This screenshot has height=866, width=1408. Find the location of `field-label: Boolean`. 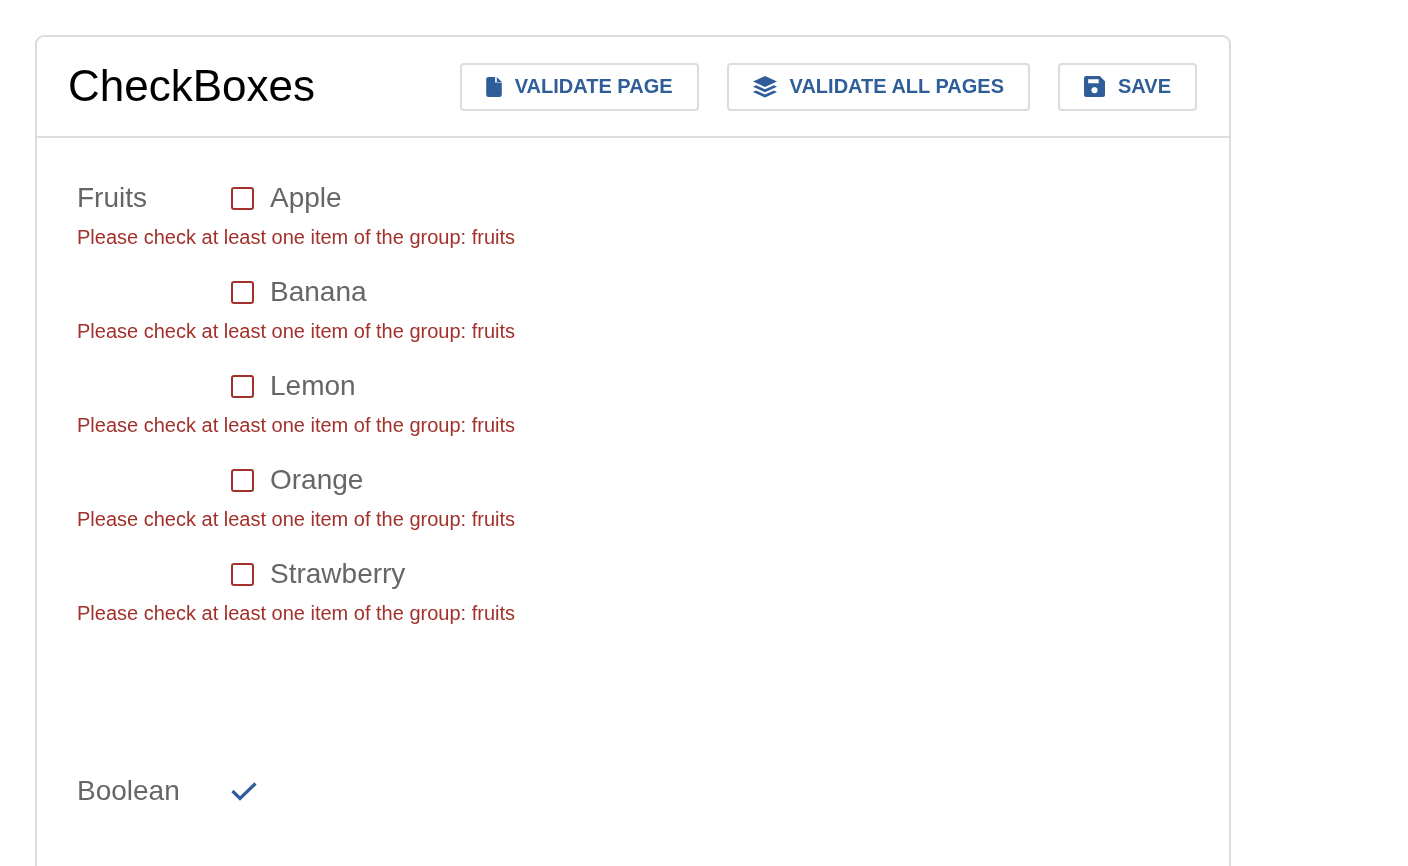

field-label: Boolean is located at coordinates (128, 791).